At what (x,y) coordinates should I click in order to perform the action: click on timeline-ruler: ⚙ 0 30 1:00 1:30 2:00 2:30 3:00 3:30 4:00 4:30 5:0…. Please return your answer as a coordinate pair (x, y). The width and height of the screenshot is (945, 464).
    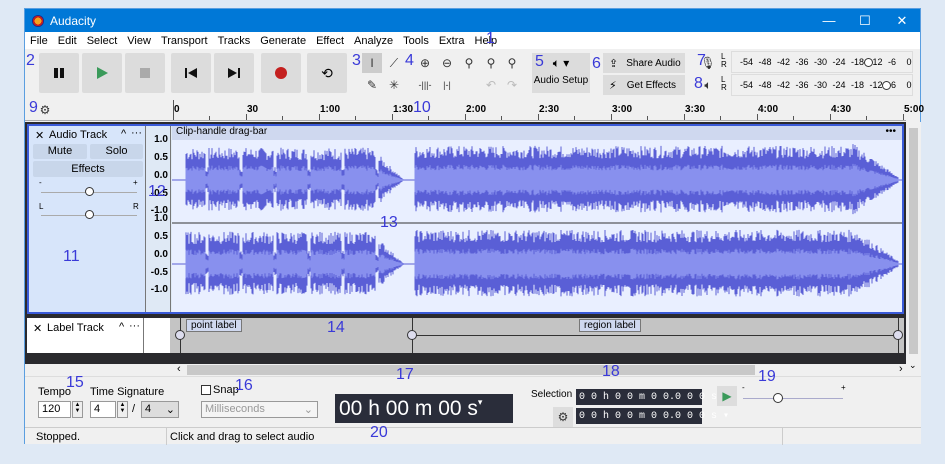
    Looking at the image, I should click on (474, 110).